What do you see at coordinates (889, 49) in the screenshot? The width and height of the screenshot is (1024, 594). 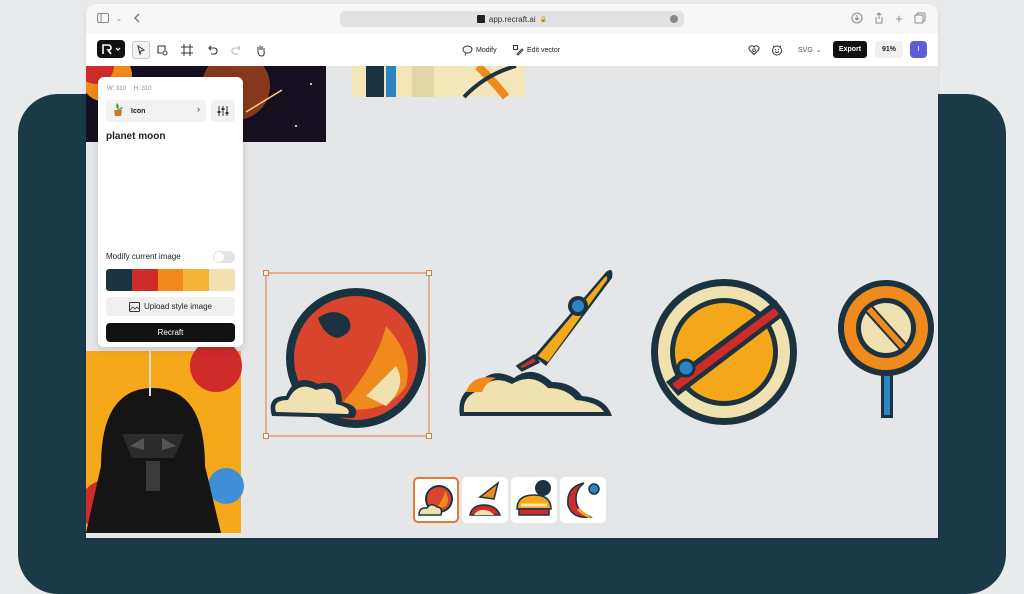 I see `zoom-level-button: 91%` at bounding box center [889, 49].